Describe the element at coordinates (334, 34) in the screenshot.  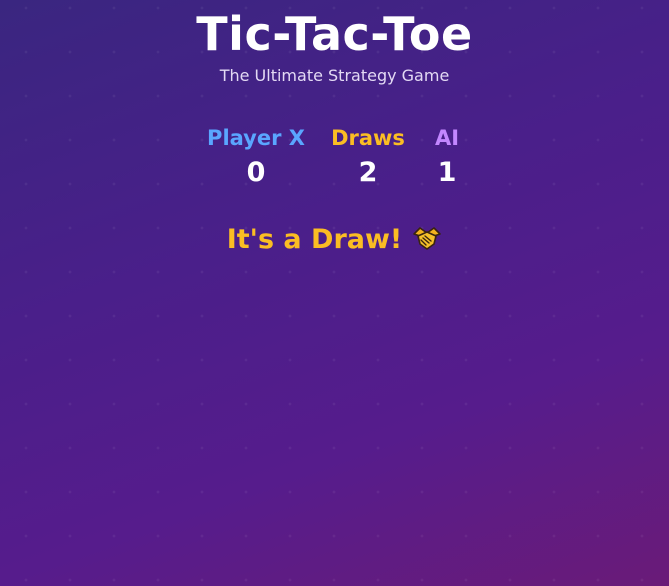
I see `page-title: Tic-Tac-Toe` at that location.